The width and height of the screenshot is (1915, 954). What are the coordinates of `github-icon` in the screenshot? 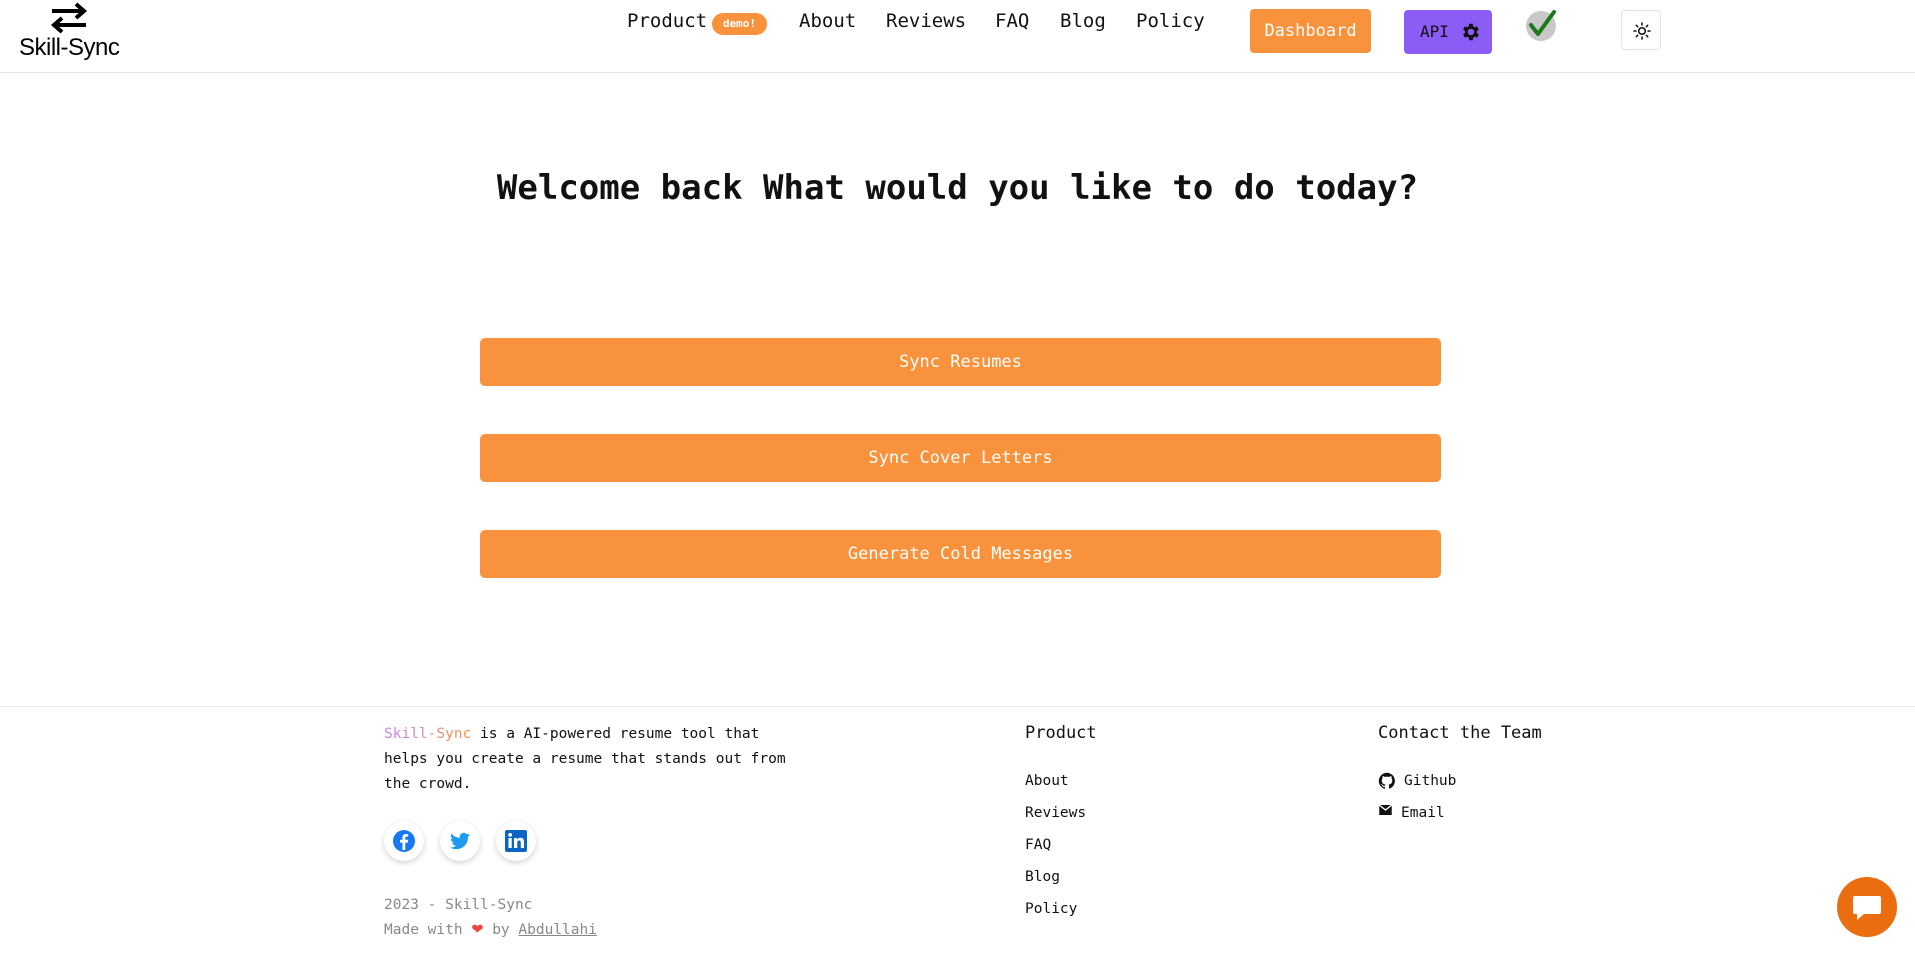 It's located at (1386, 780).